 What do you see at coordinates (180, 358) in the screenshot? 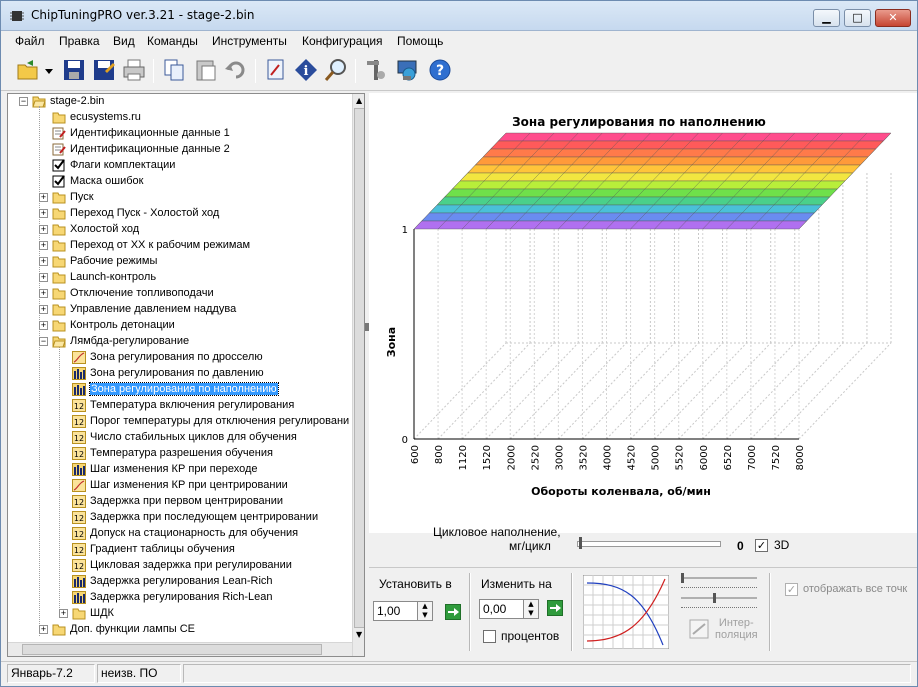
I see `tree-item: Зона регулирования по дросселю` at bounding box center [180, 358].